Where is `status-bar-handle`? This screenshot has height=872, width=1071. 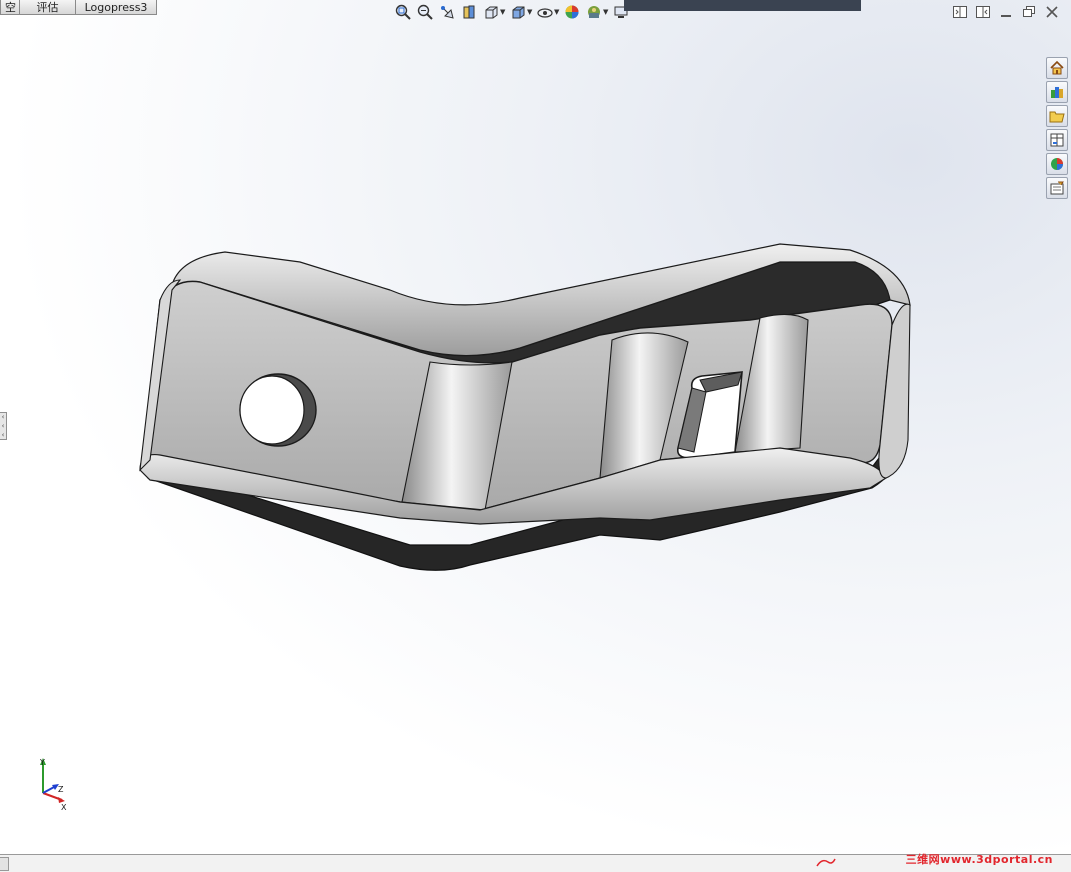
status-bar-handle is located at coordinates (4, 864).